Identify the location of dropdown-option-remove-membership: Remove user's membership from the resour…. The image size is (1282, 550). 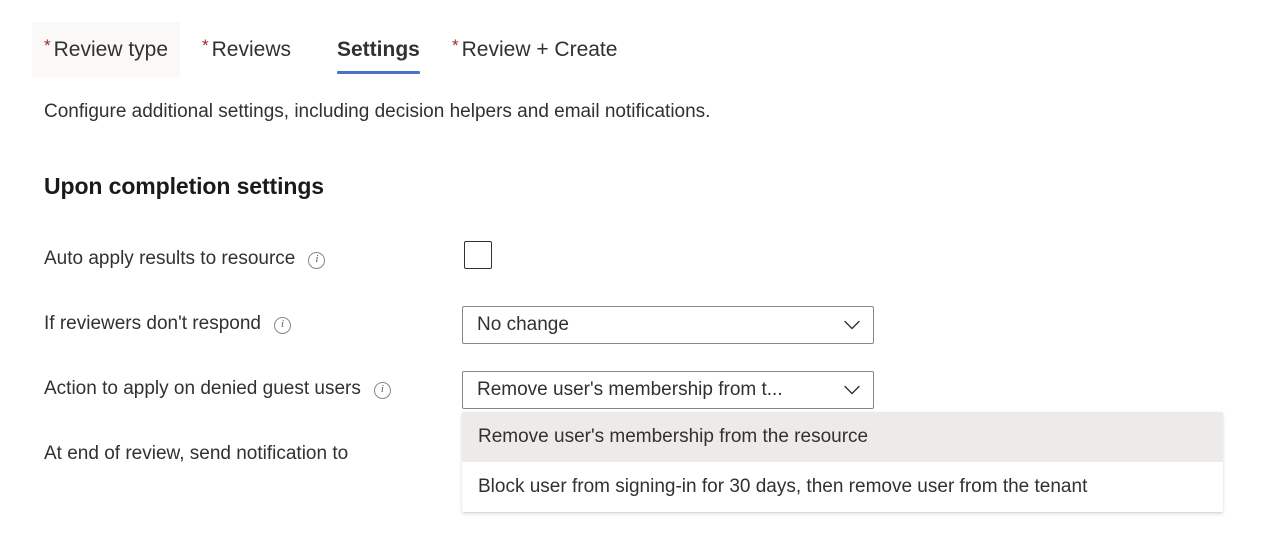
(842, 437).